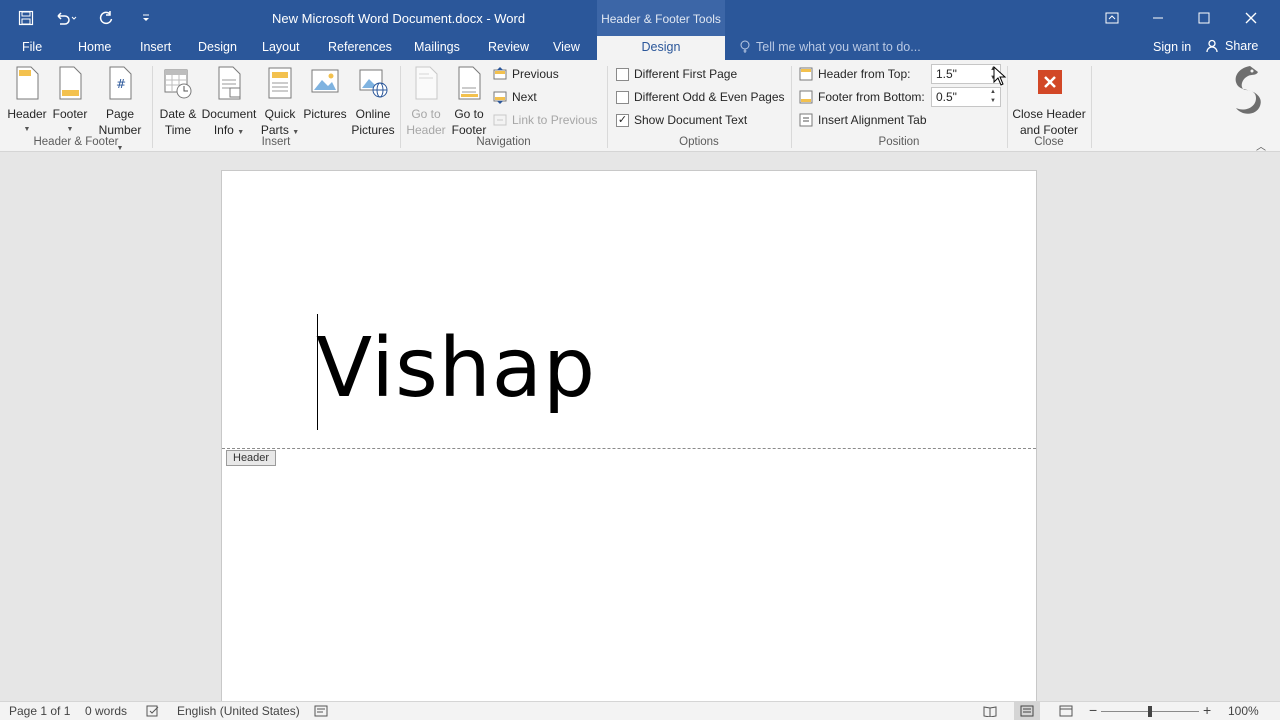 The image size is (1280, 720). What do you see at coordinates (325, 81) in the screenshot?
I see `pictures-icon` at bounding box center [325, 81].